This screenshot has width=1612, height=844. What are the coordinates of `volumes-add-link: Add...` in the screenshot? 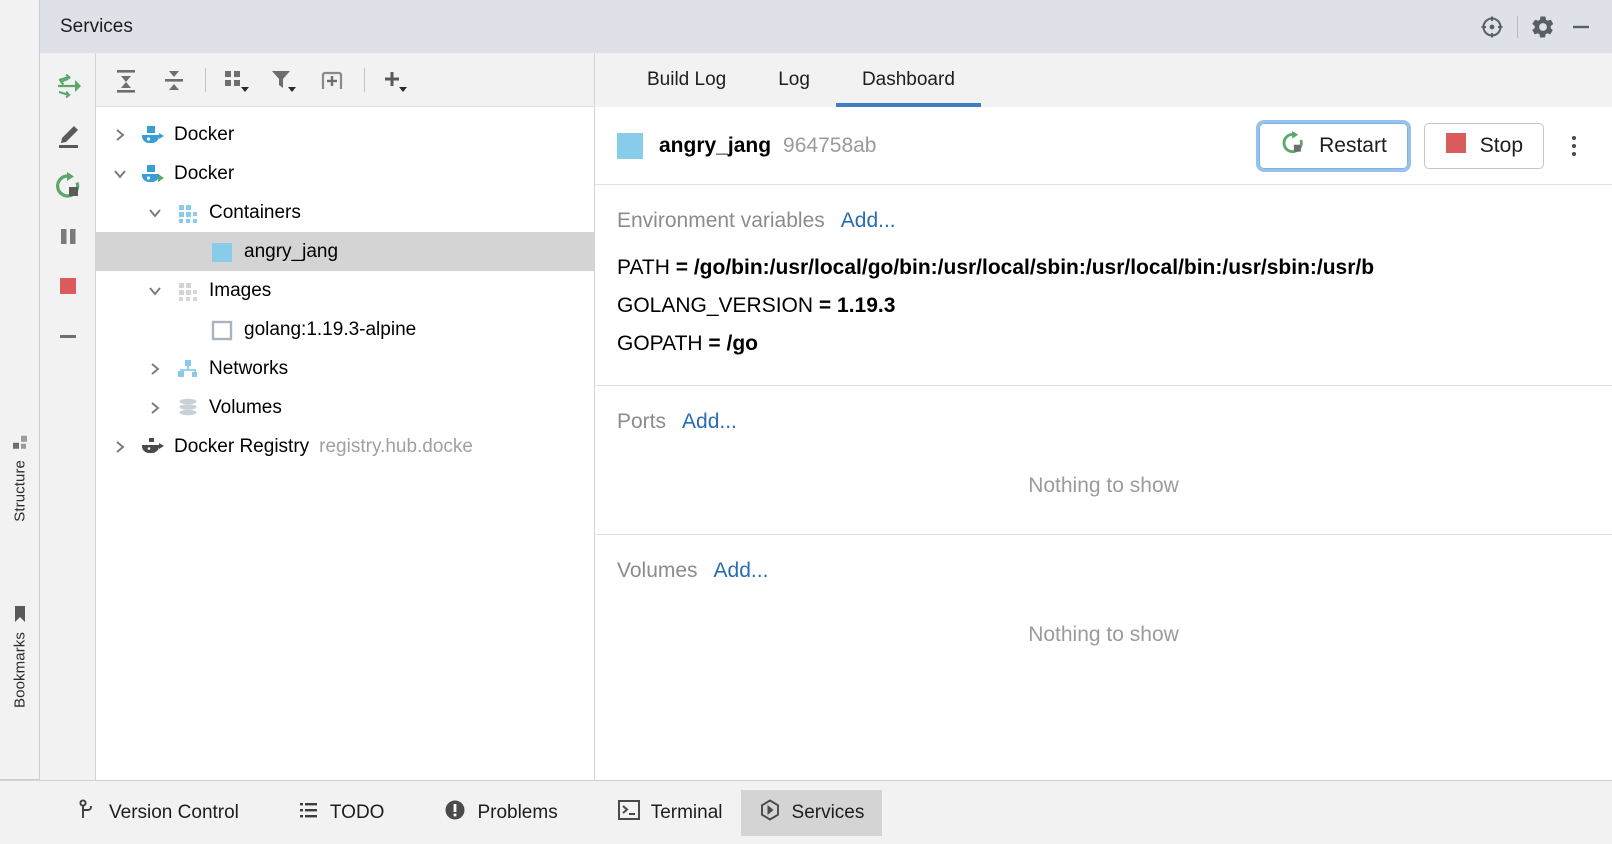 It's located at (741, 571).